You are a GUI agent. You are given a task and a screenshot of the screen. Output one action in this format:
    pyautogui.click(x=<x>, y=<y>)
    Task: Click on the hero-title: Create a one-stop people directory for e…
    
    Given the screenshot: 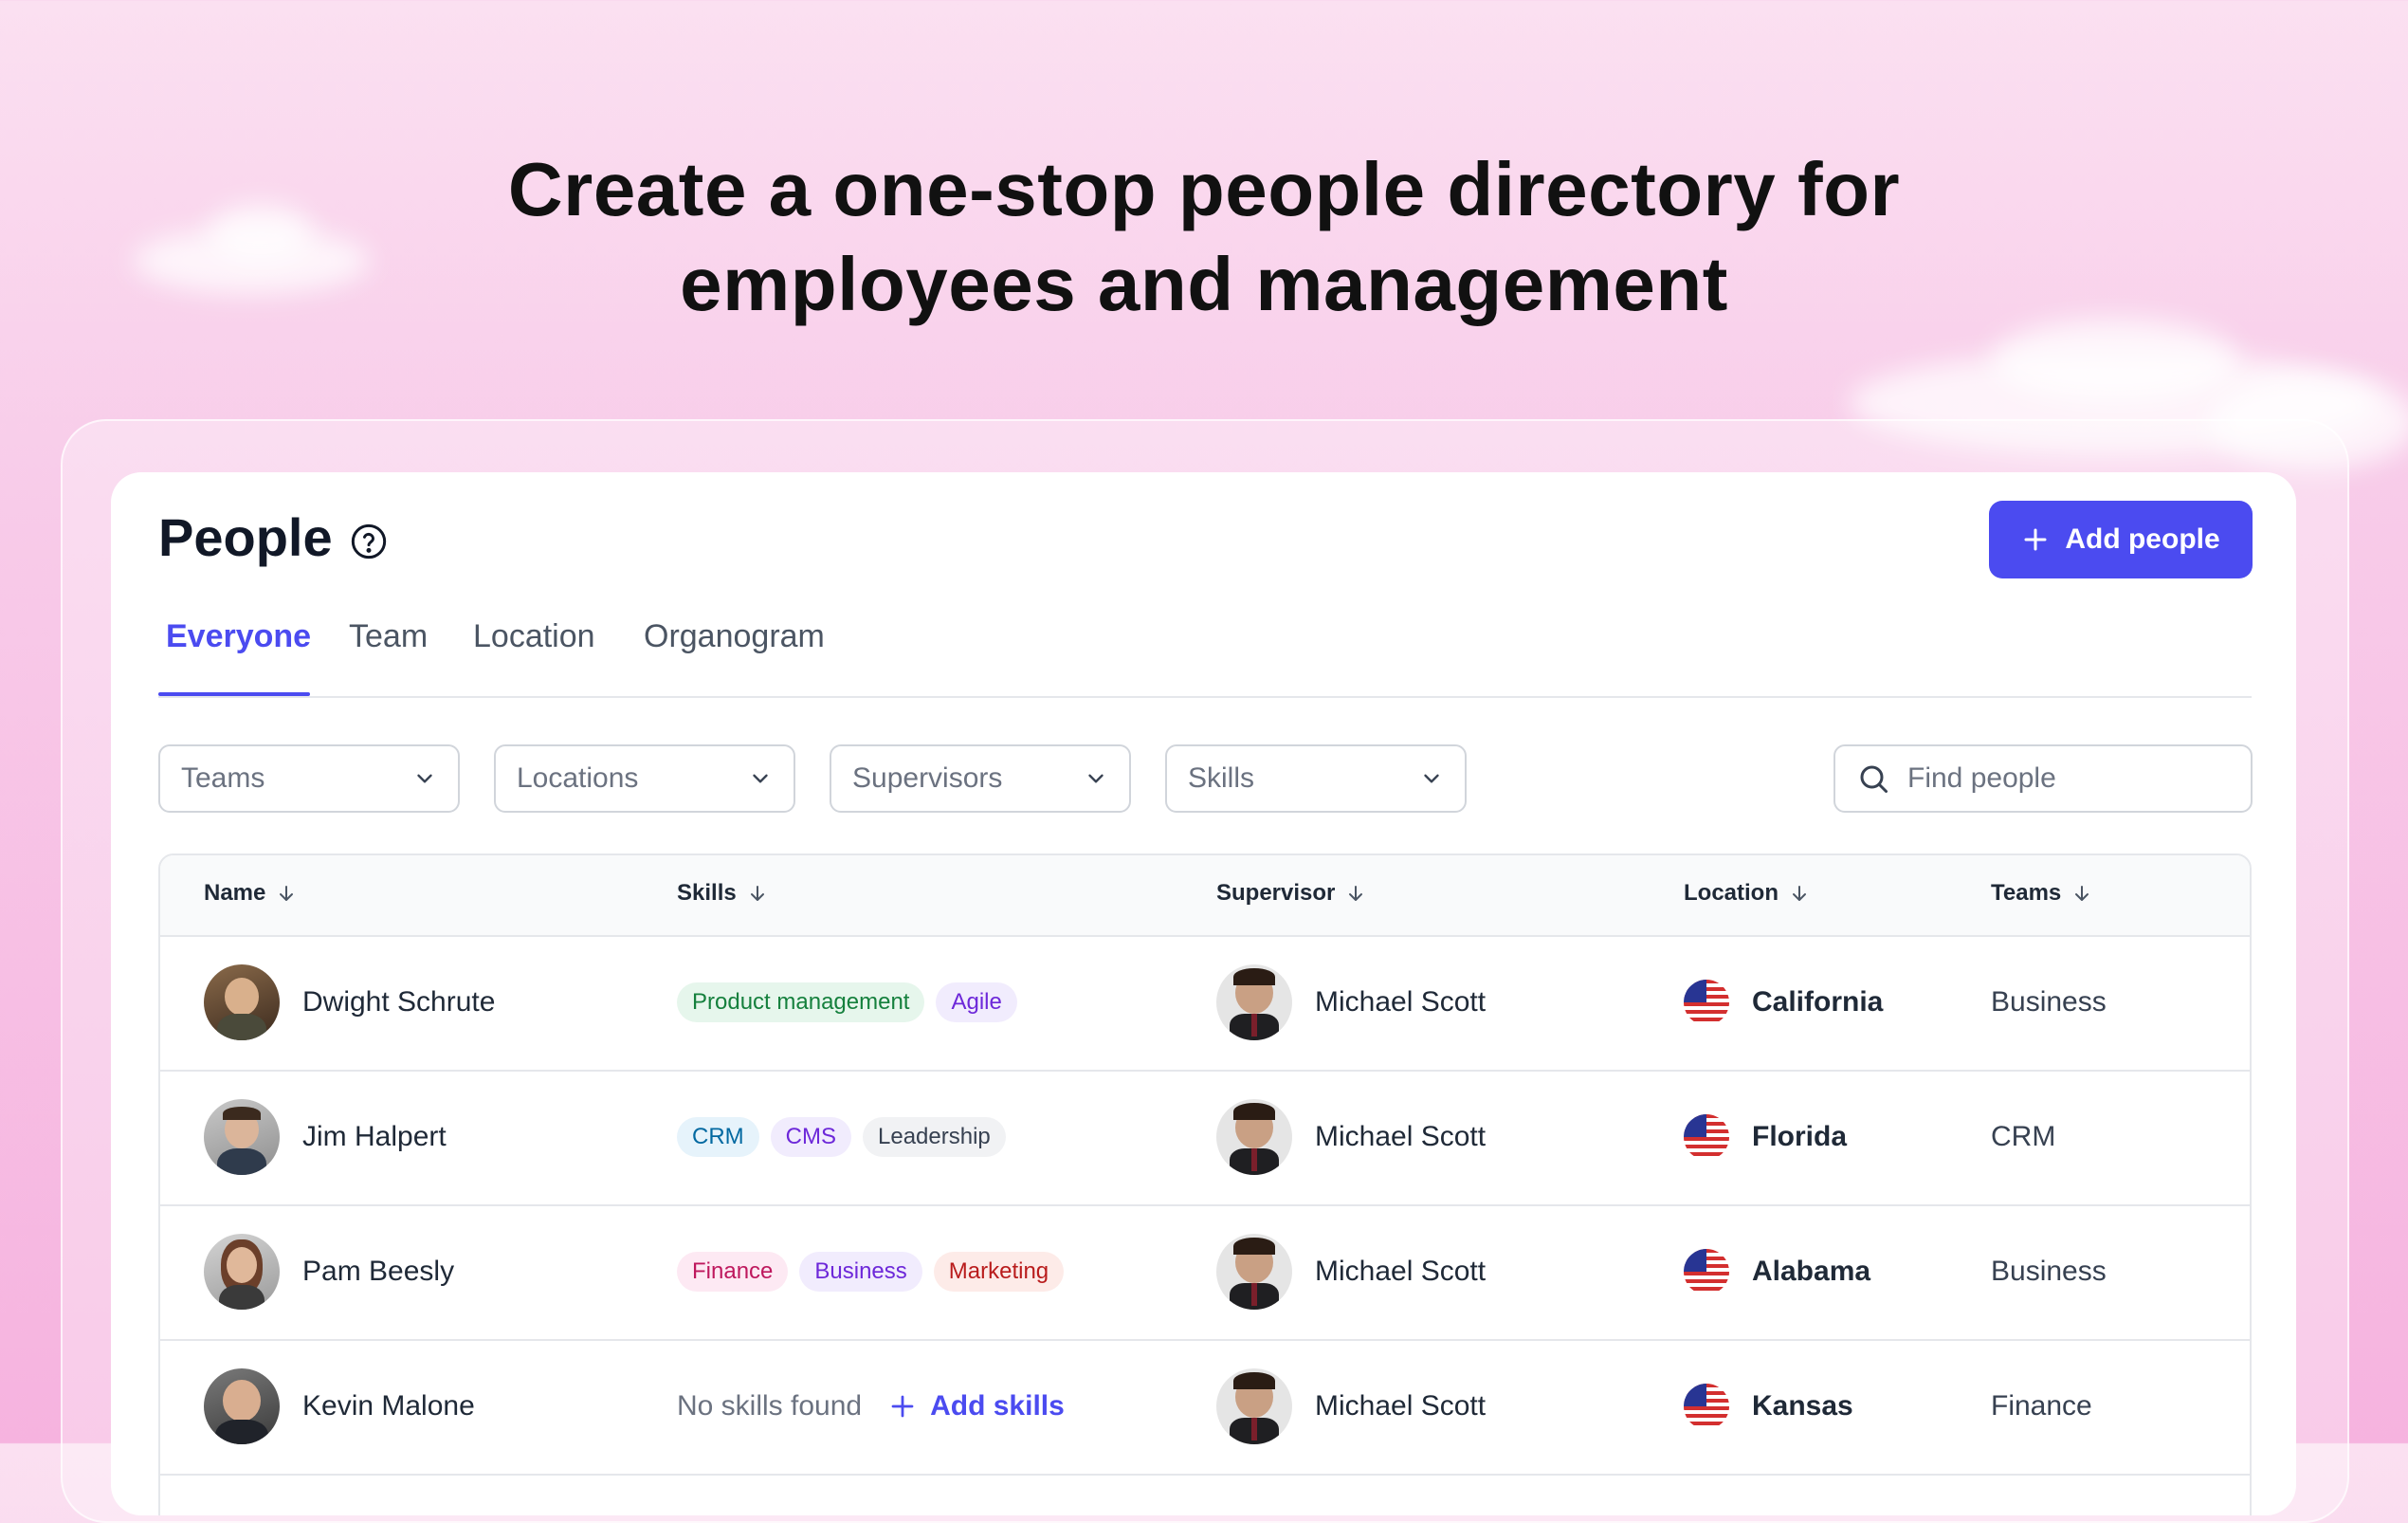 What is the action you would take?
    pyautogui.click(x=1204, y=237)
    